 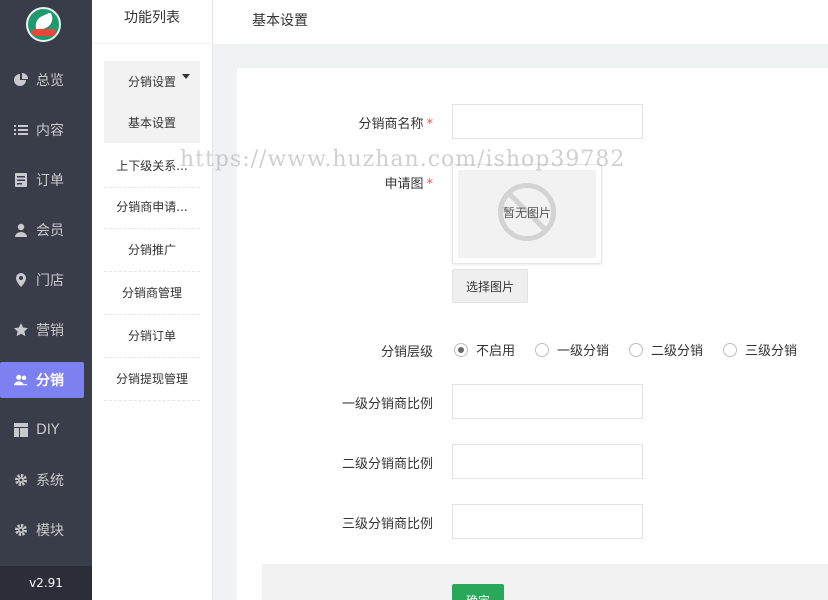 I want to click on list-icon, so click(x=21, y=130).